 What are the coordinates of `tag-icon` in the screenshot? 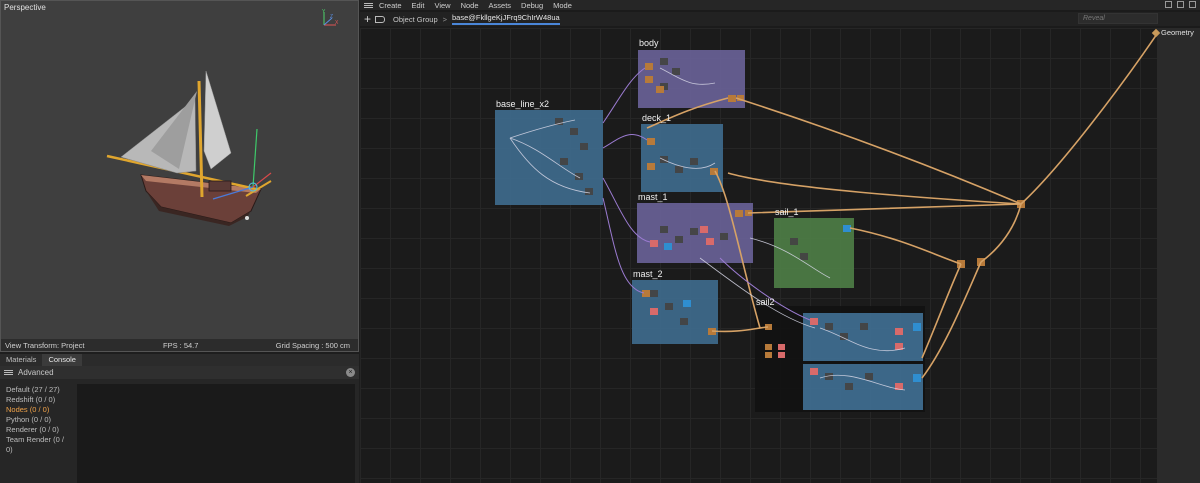 It's located at (380, 19).